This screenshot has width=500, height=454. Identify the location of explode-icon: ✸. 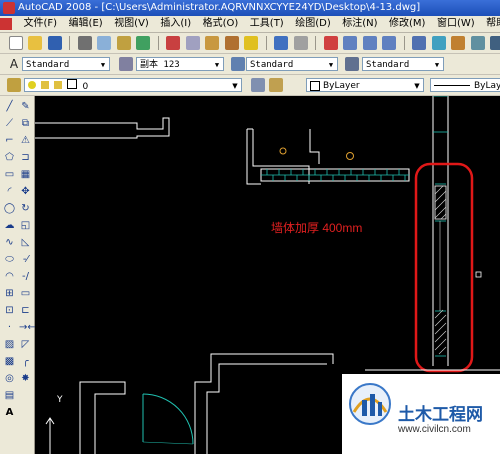
(25, 378).